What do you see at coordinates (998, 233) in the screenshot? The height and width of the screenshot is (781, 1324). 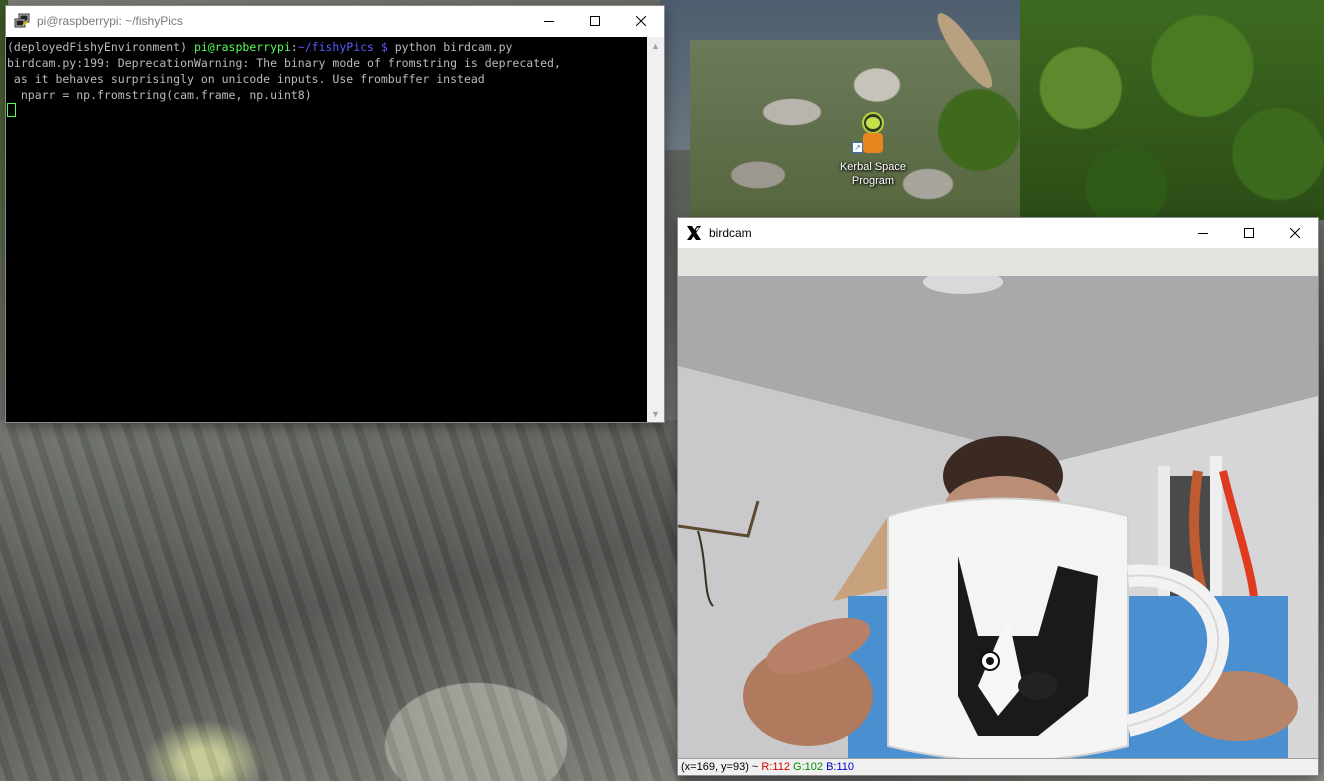 I see `birdcam-titlebar: birdcam` at bounding box center [998, 233].